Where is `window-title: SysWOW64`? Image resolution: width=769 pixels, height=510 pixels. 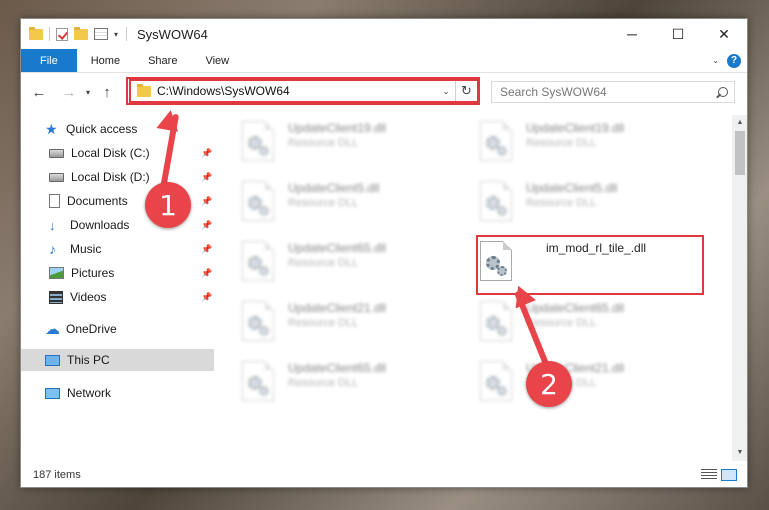
window-title: SysWOW64 is located at coordinates (172, 34).